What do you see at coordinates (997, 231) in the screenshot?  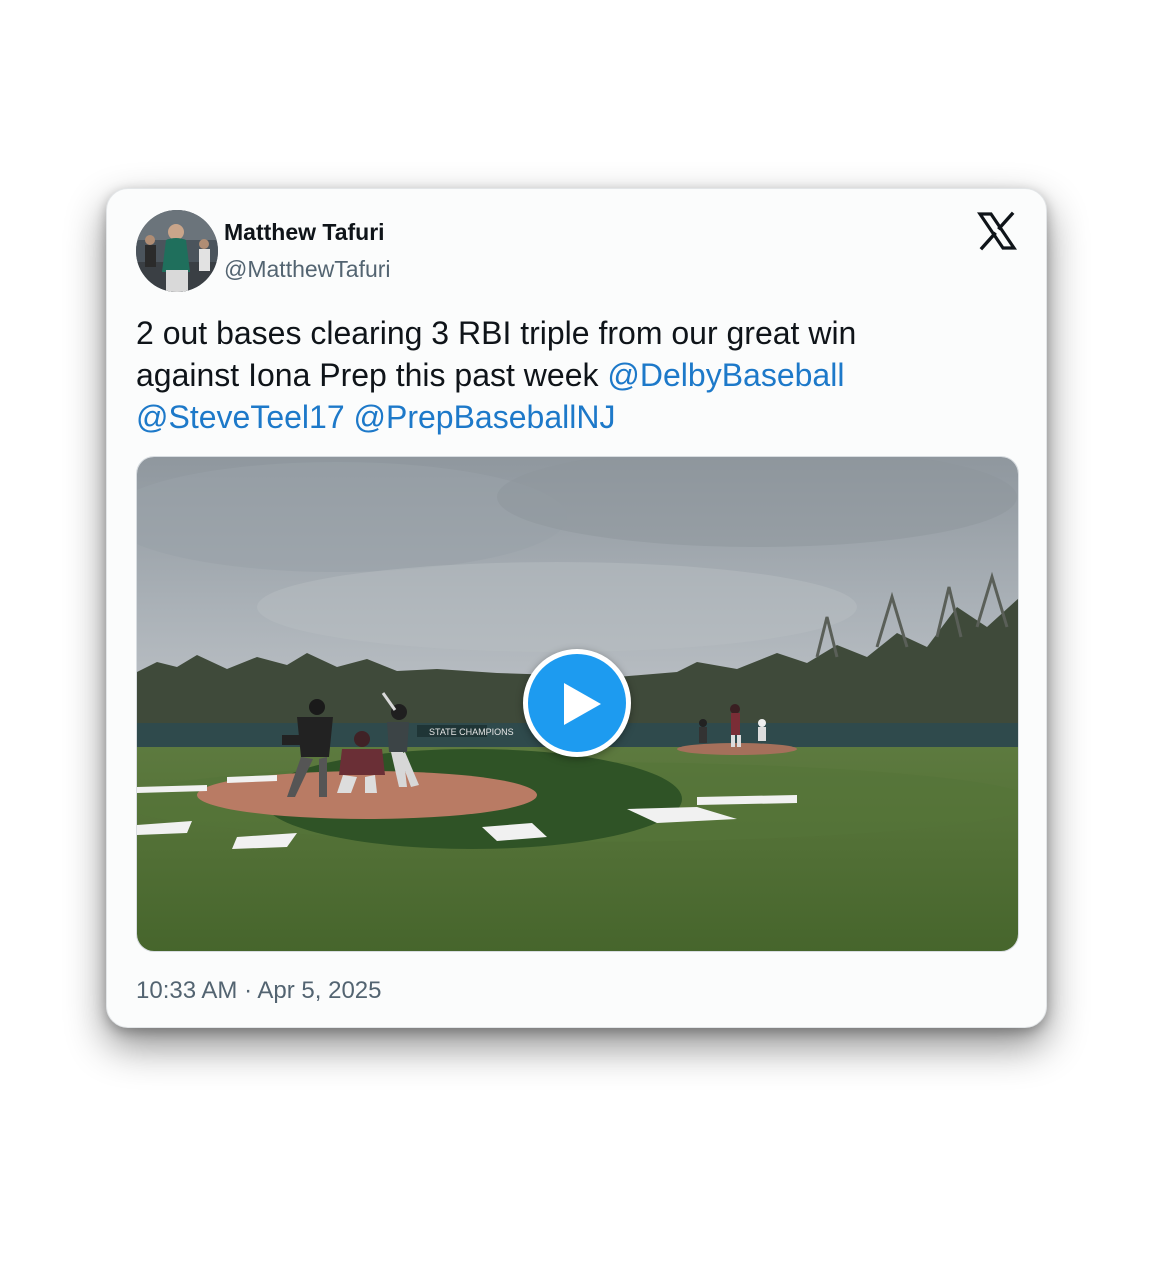 I see `x-logo-icon` at bounding box center [997, 231].